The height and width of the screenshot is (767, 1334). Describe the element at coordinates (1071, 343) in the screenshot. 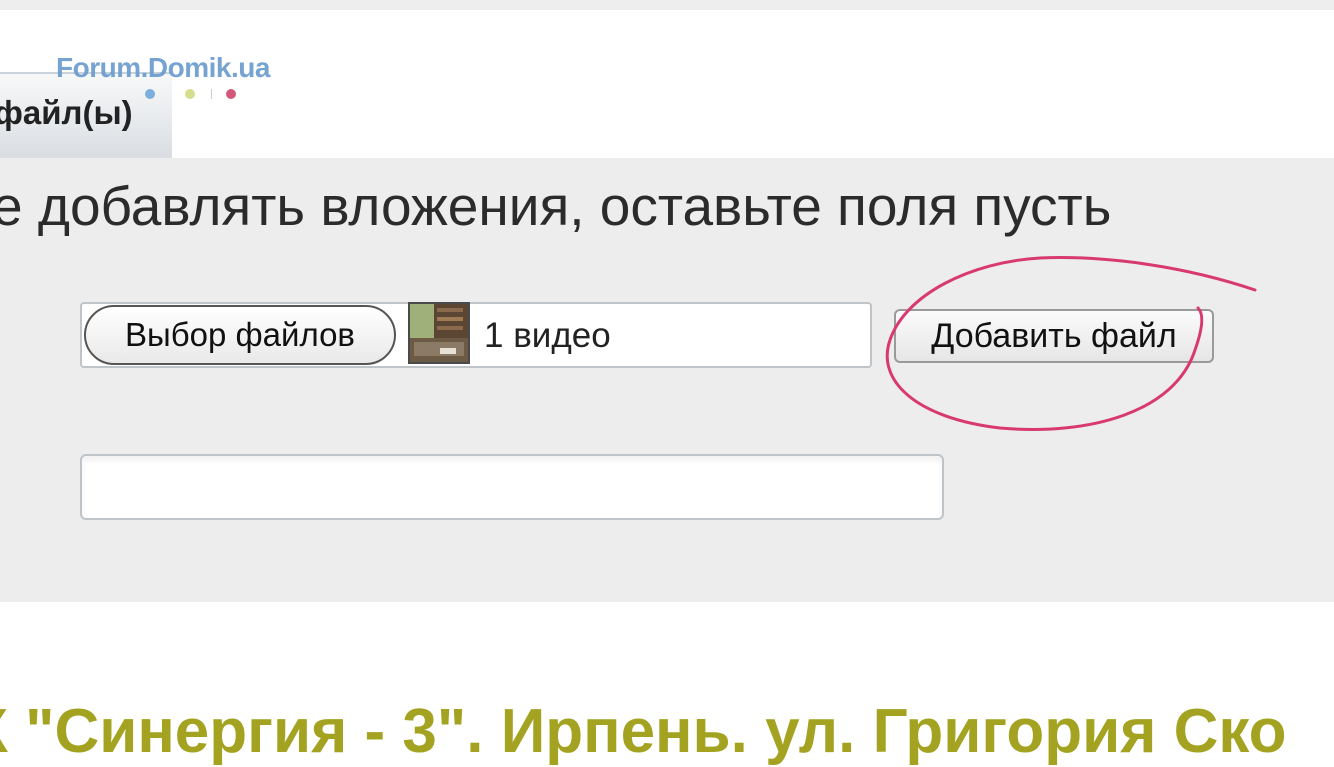

I see `highlight-circle-annotation` at that location.